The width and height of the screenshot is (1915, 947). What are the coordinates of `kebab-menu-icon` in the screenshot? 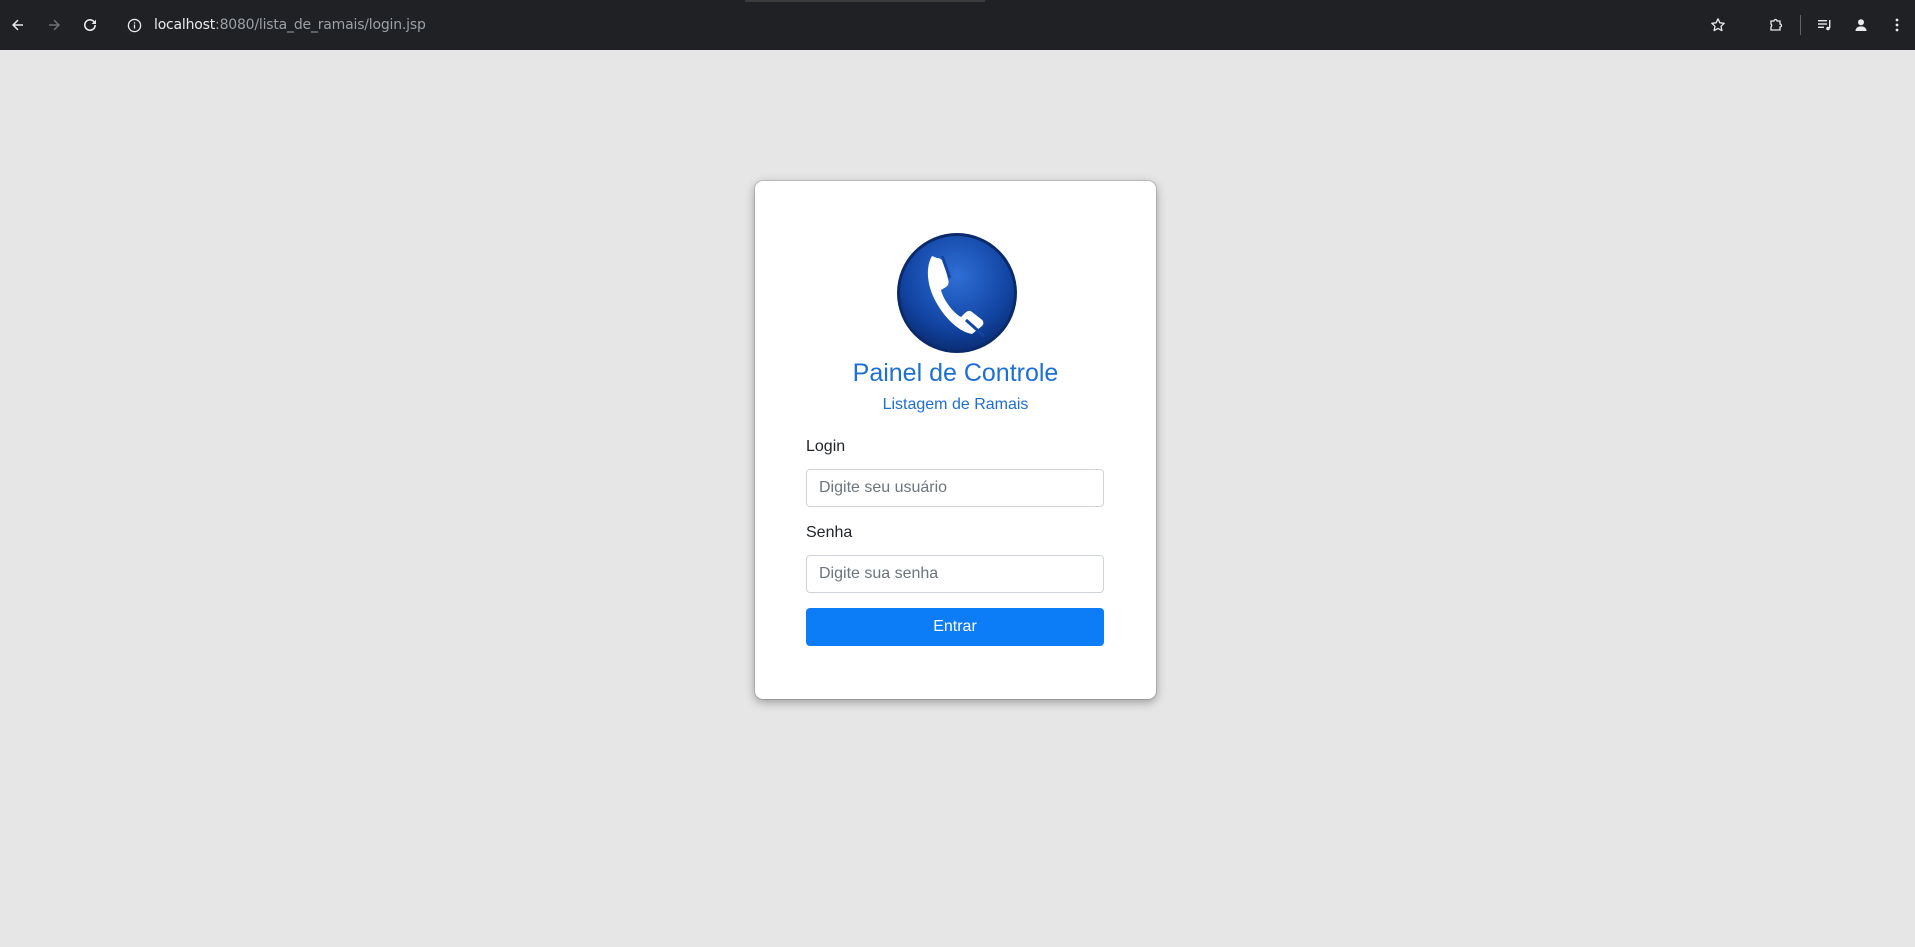 It's located at (1897, 25).